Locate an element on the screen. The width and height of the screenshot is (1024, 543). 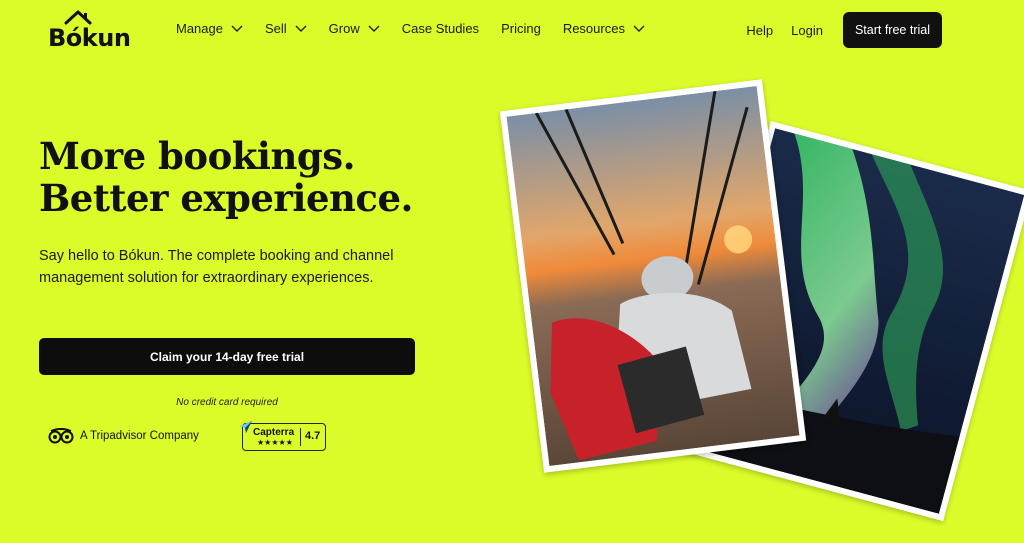
account-nav: Help Login Start free trial is located at coordinates (844, 30).